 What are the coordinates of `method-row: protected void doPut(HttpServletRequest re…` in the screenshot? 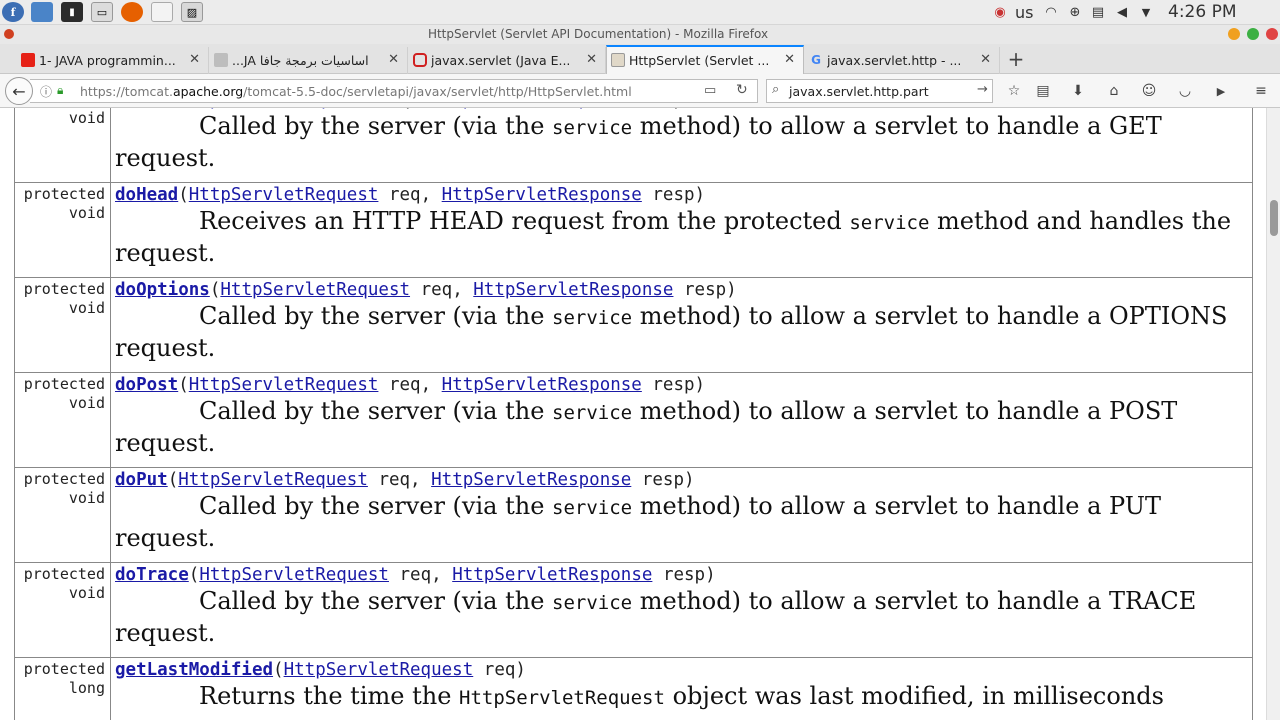 It's located at (633, 515).